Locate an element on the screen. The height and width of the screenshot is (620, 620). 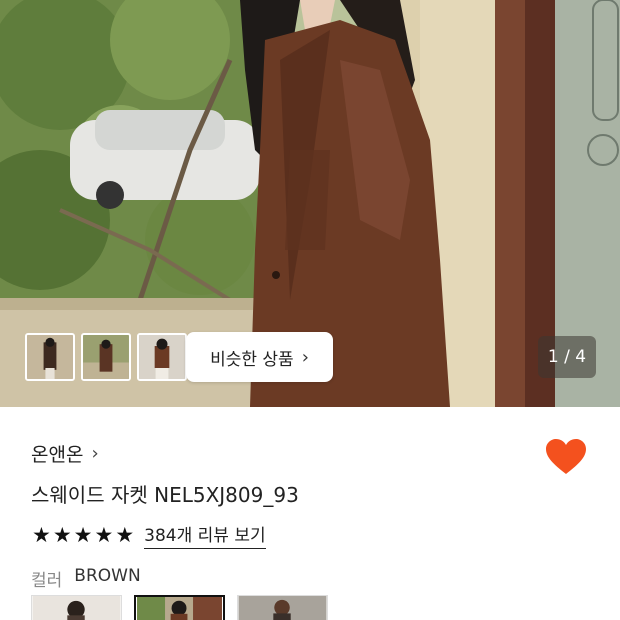
similar-products-button: 비슷한 상품 › is located at coordinates (259, 357).